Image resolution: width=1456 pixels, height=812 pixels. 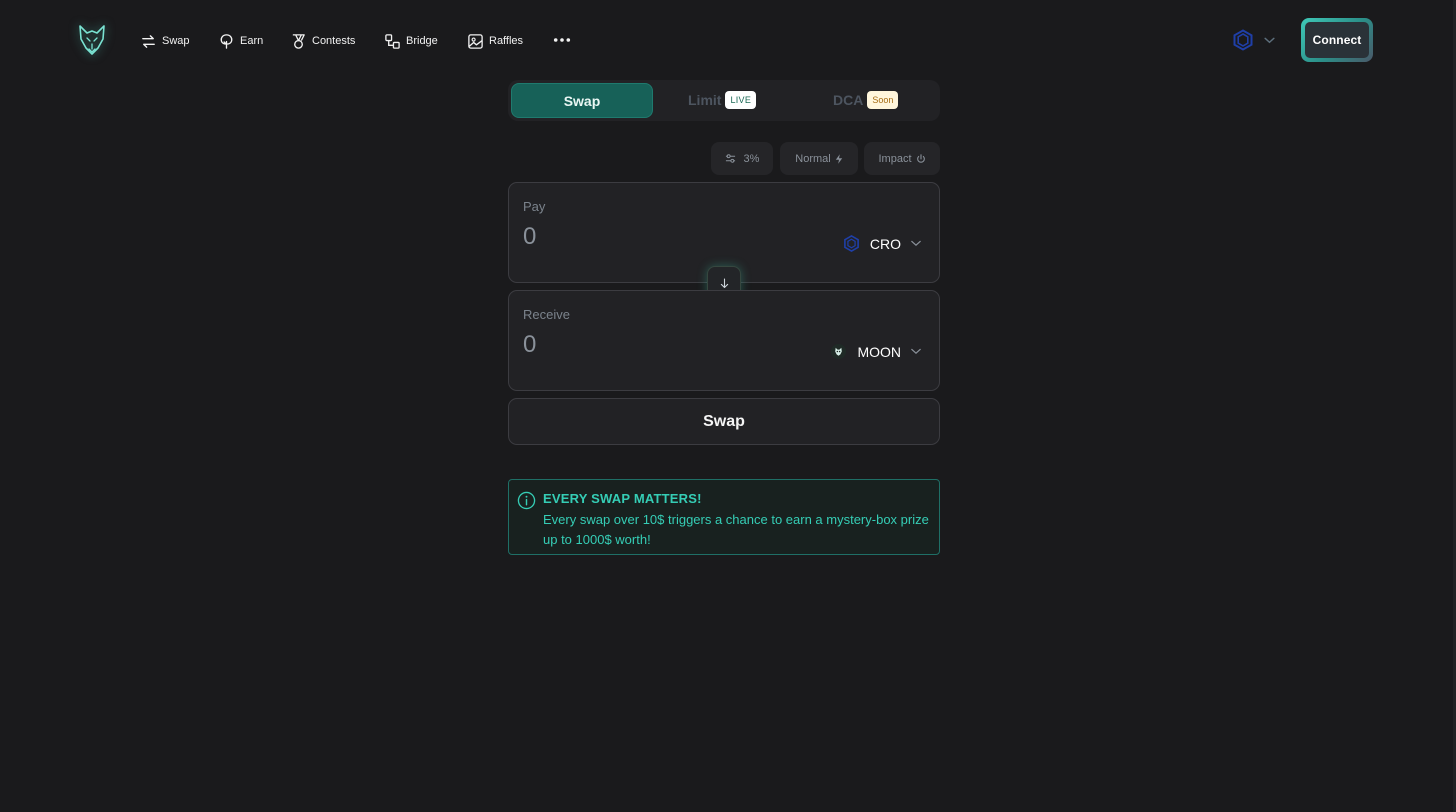 I want to click on receive-panel: Receive MOON, so click(x=724, y=340).